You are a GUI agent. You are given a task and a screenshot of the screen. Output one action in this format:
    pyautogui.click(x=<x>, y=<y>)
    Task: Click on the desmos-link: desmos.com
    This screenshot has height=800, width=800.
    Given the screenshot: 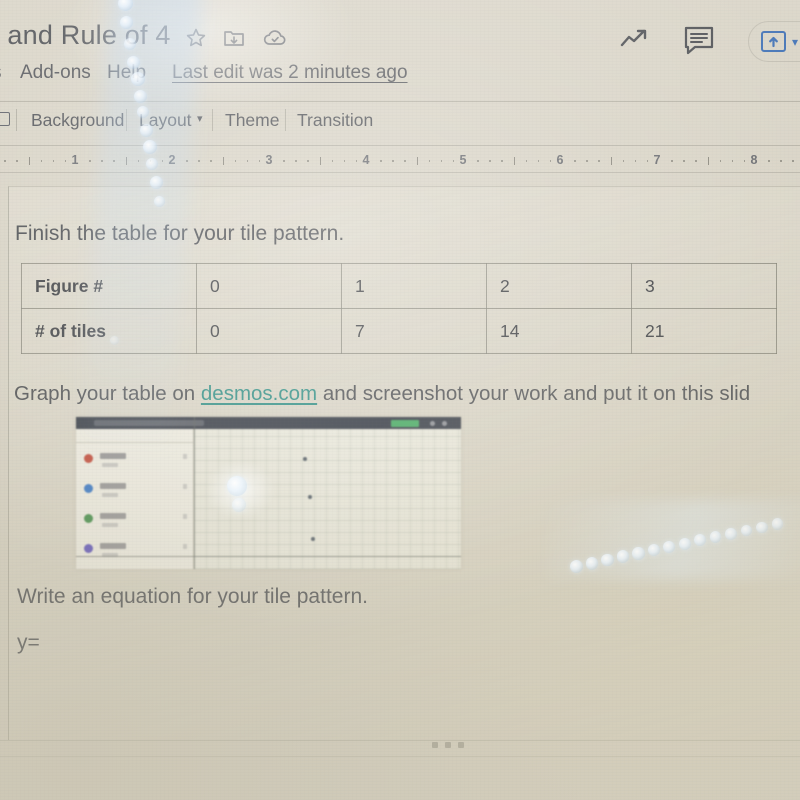 What is the action you would take?
    pyautogui.click(x=259, y=393)
    